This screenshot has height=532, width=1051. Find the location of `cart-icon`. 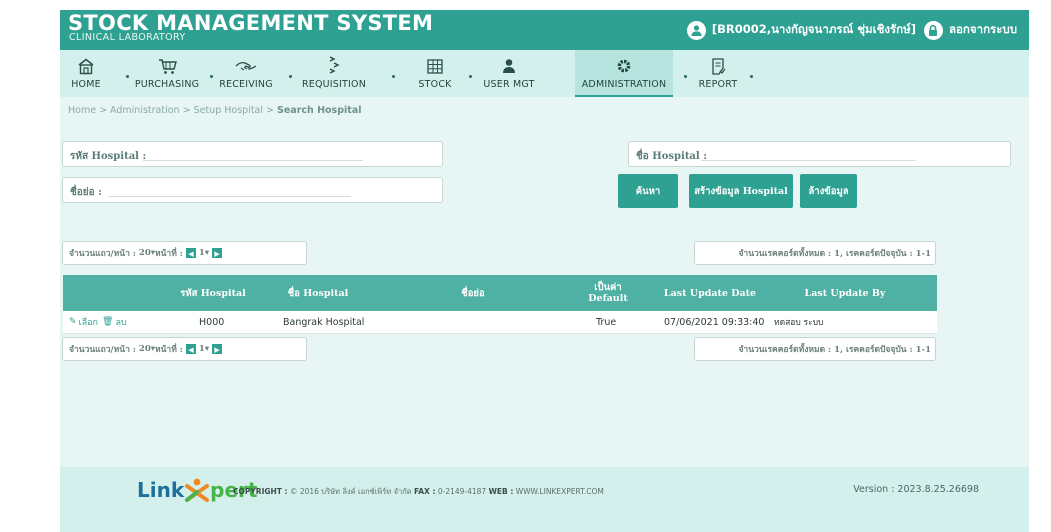

cart-icon is located at coordinates (167, 66).